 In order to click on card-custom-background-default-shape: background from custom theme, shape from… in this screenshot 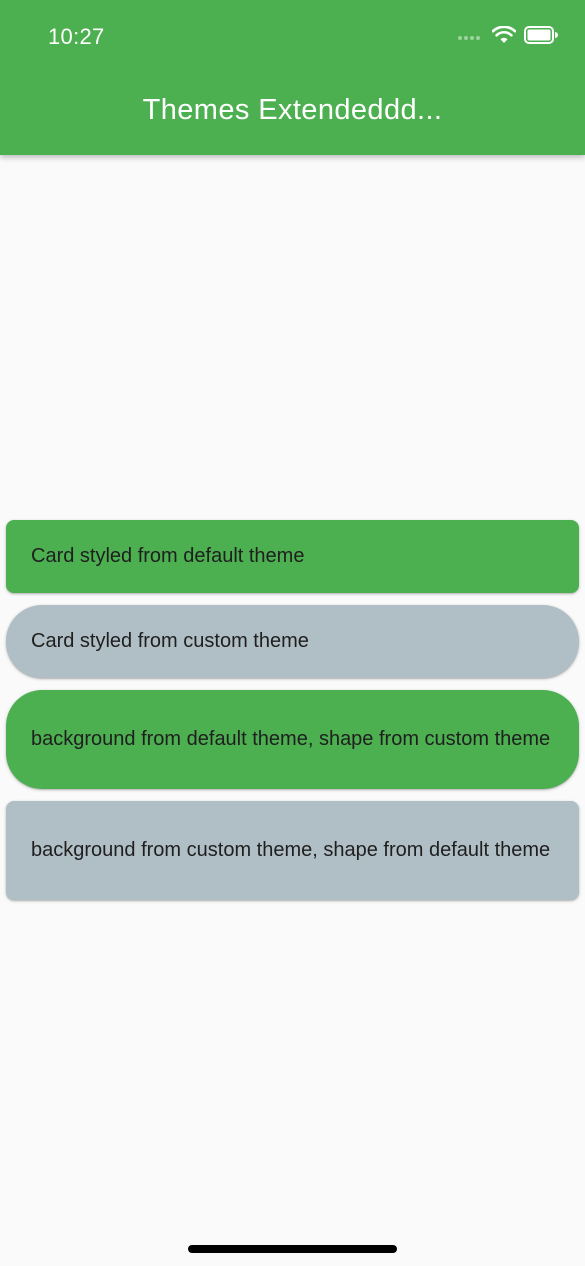, I will do `click(292, 850)`.